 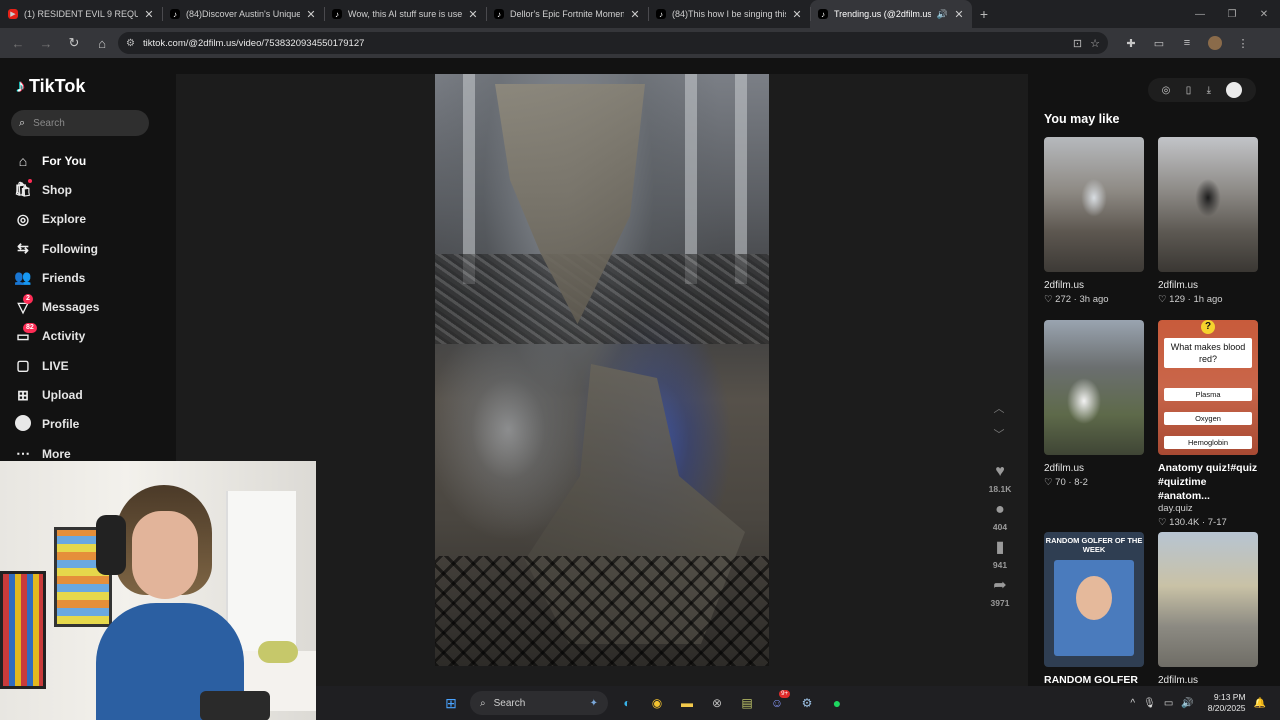 What do you see at coordinates (984, 14) in the screenshot?
I see `new-tab-button: +` at bounding box center [984, 14].